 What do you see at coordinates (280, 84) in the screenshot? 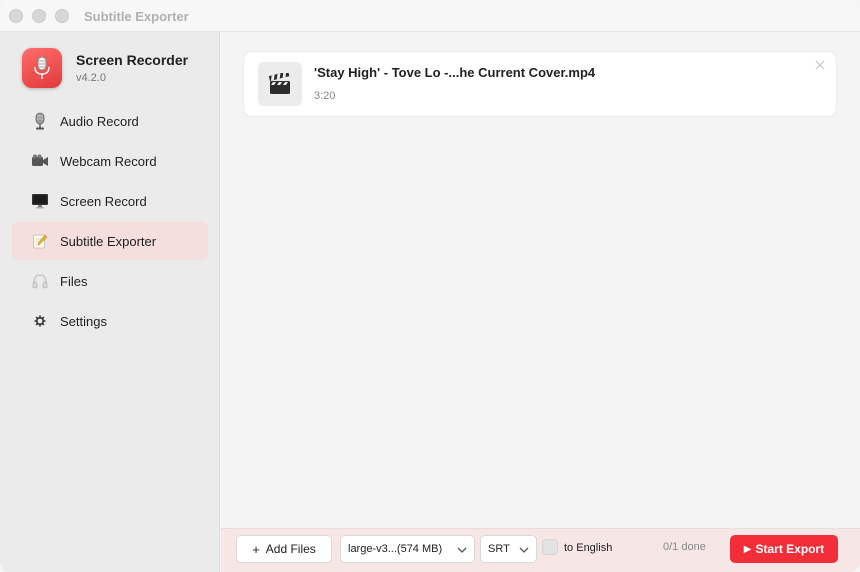
I see `clapperboard-icon` at bounding box center [280, 84].